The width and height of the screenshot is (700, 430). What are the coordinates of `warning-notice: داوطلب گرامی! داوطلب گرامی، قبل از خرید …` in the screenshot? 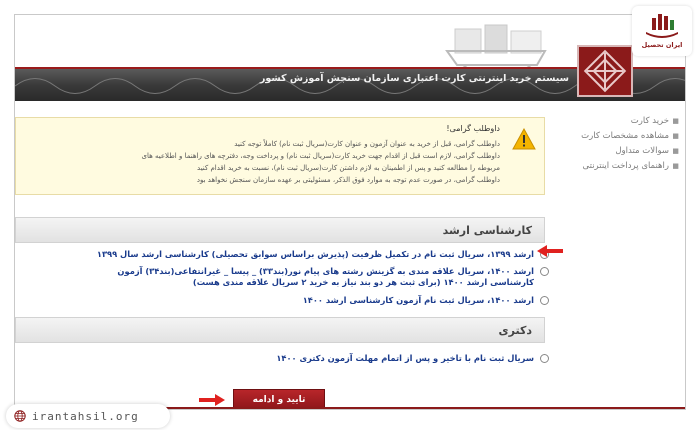 It's located at (280, 156).